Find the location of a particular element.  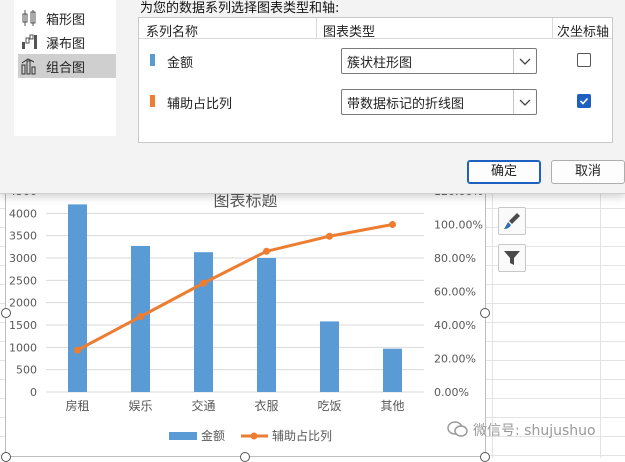

checkmark-icon is located at coordinates (584, 101).